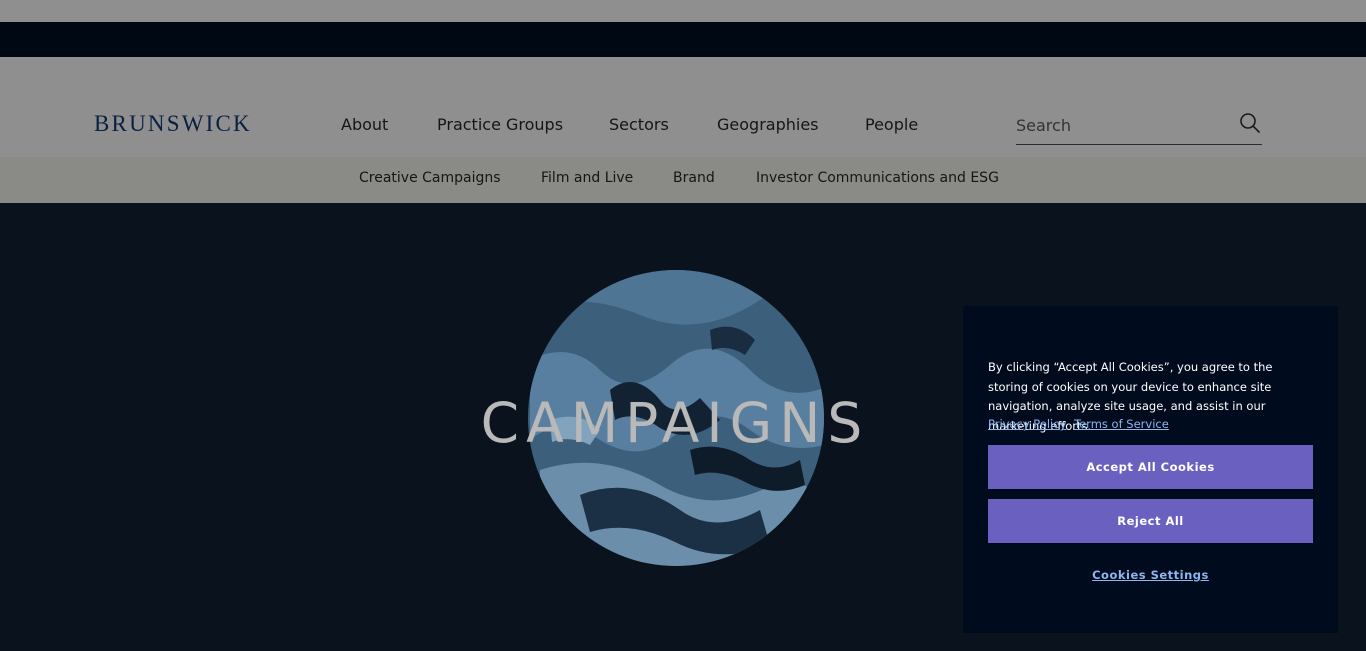 The height and width of the screenshot is (651, 1366). What do you see at coordinates (694, 178) in the screenshot?
I see `subnav-item-brand: Brand` at bounding box center [694, 178].